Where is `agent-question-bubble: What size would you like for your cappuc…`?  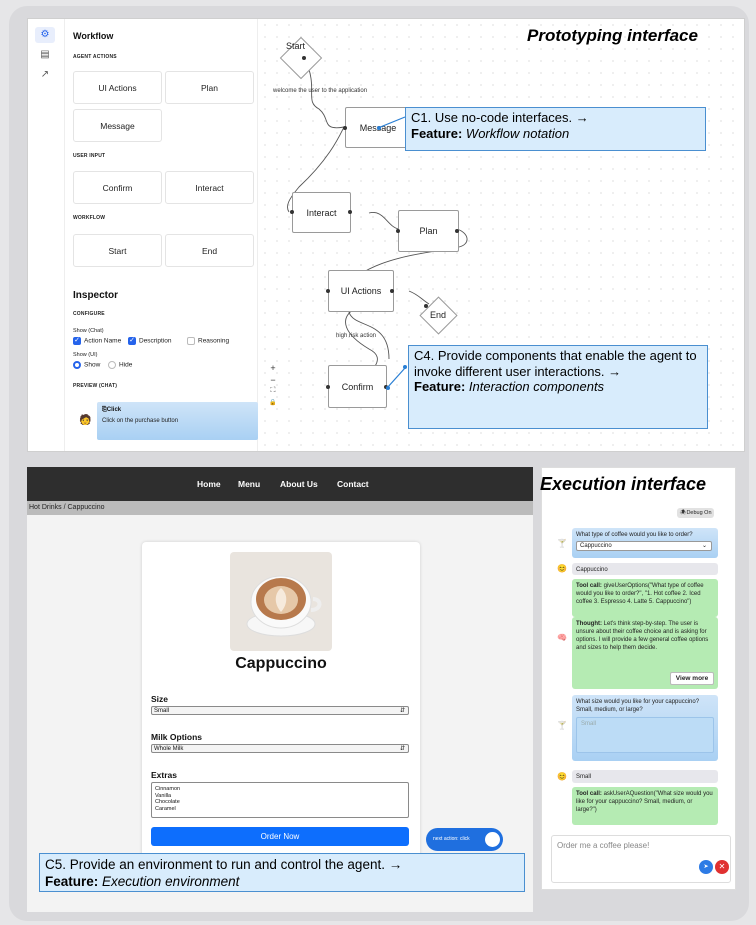
agent-question-bubble: What size would you like for your cappuc… is located at coordinates (645, 728).